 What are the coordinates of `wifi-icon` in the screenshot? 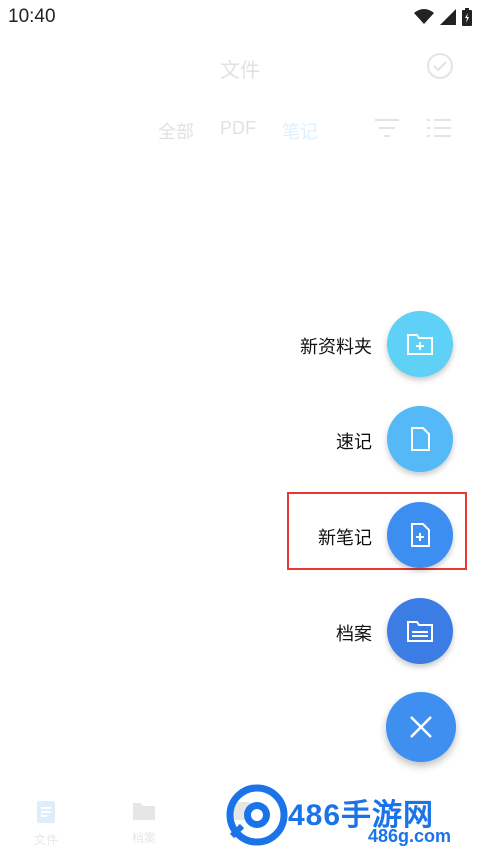 It's located at (424, 19).